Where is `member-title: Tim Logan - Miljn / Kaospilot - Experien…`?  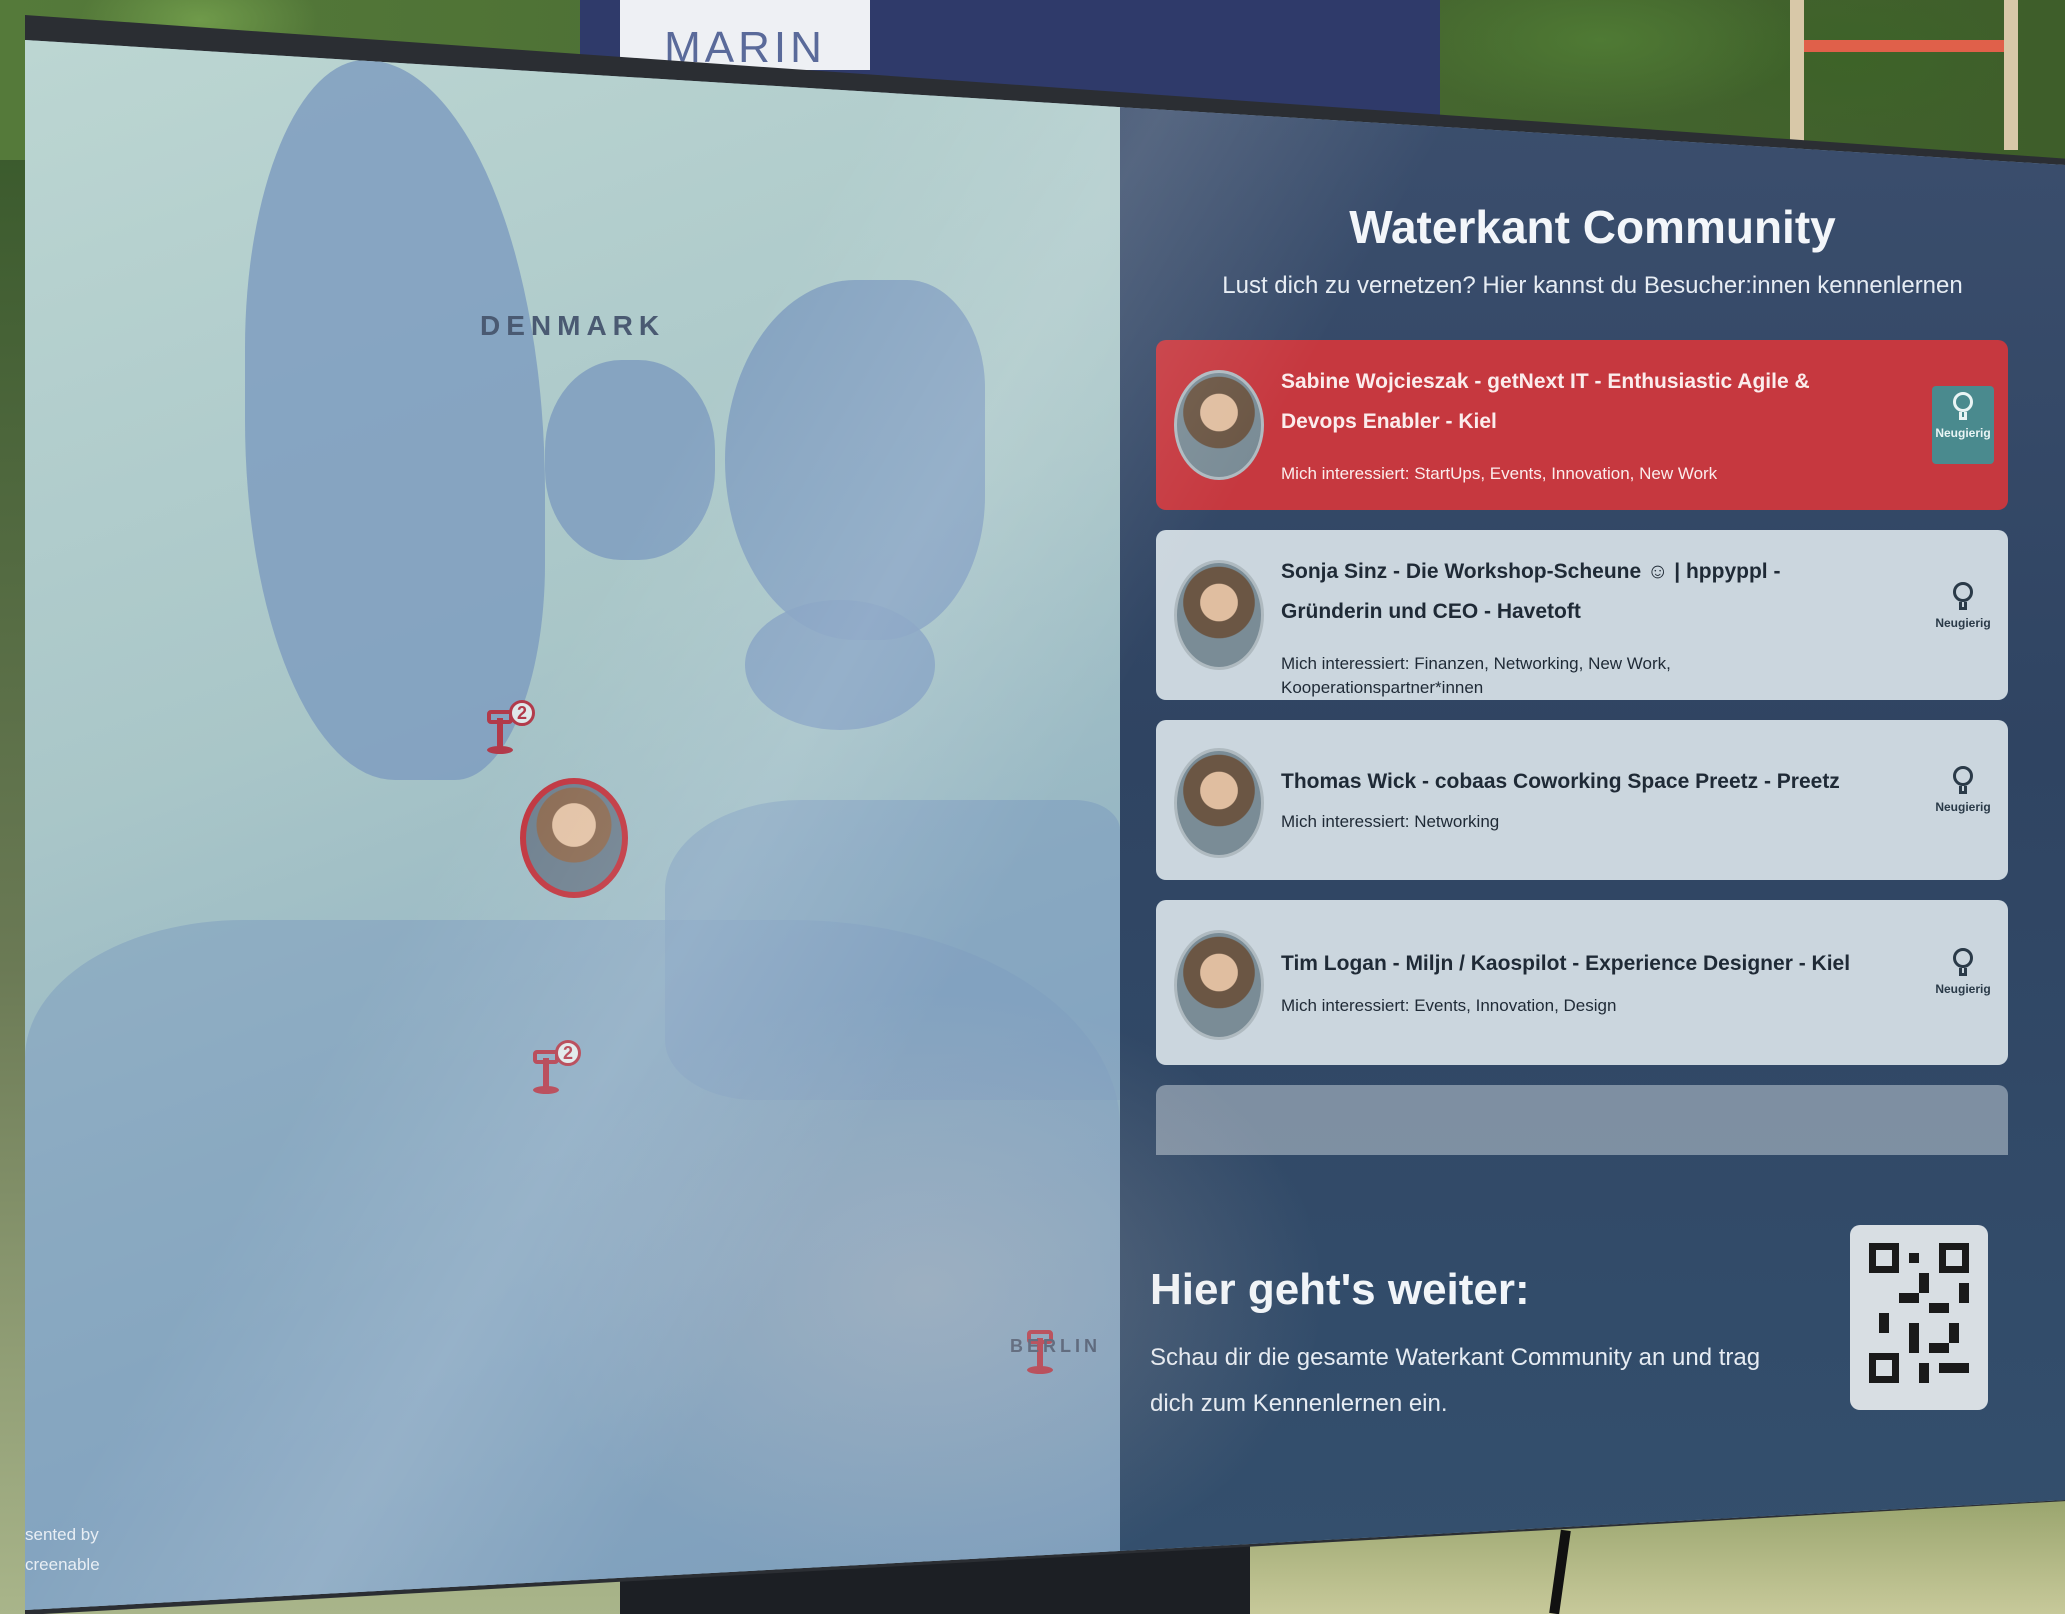
member-title: Tim Logan - Miljn / Kaospilot - Experien… is located at coordinates (1566, 963).